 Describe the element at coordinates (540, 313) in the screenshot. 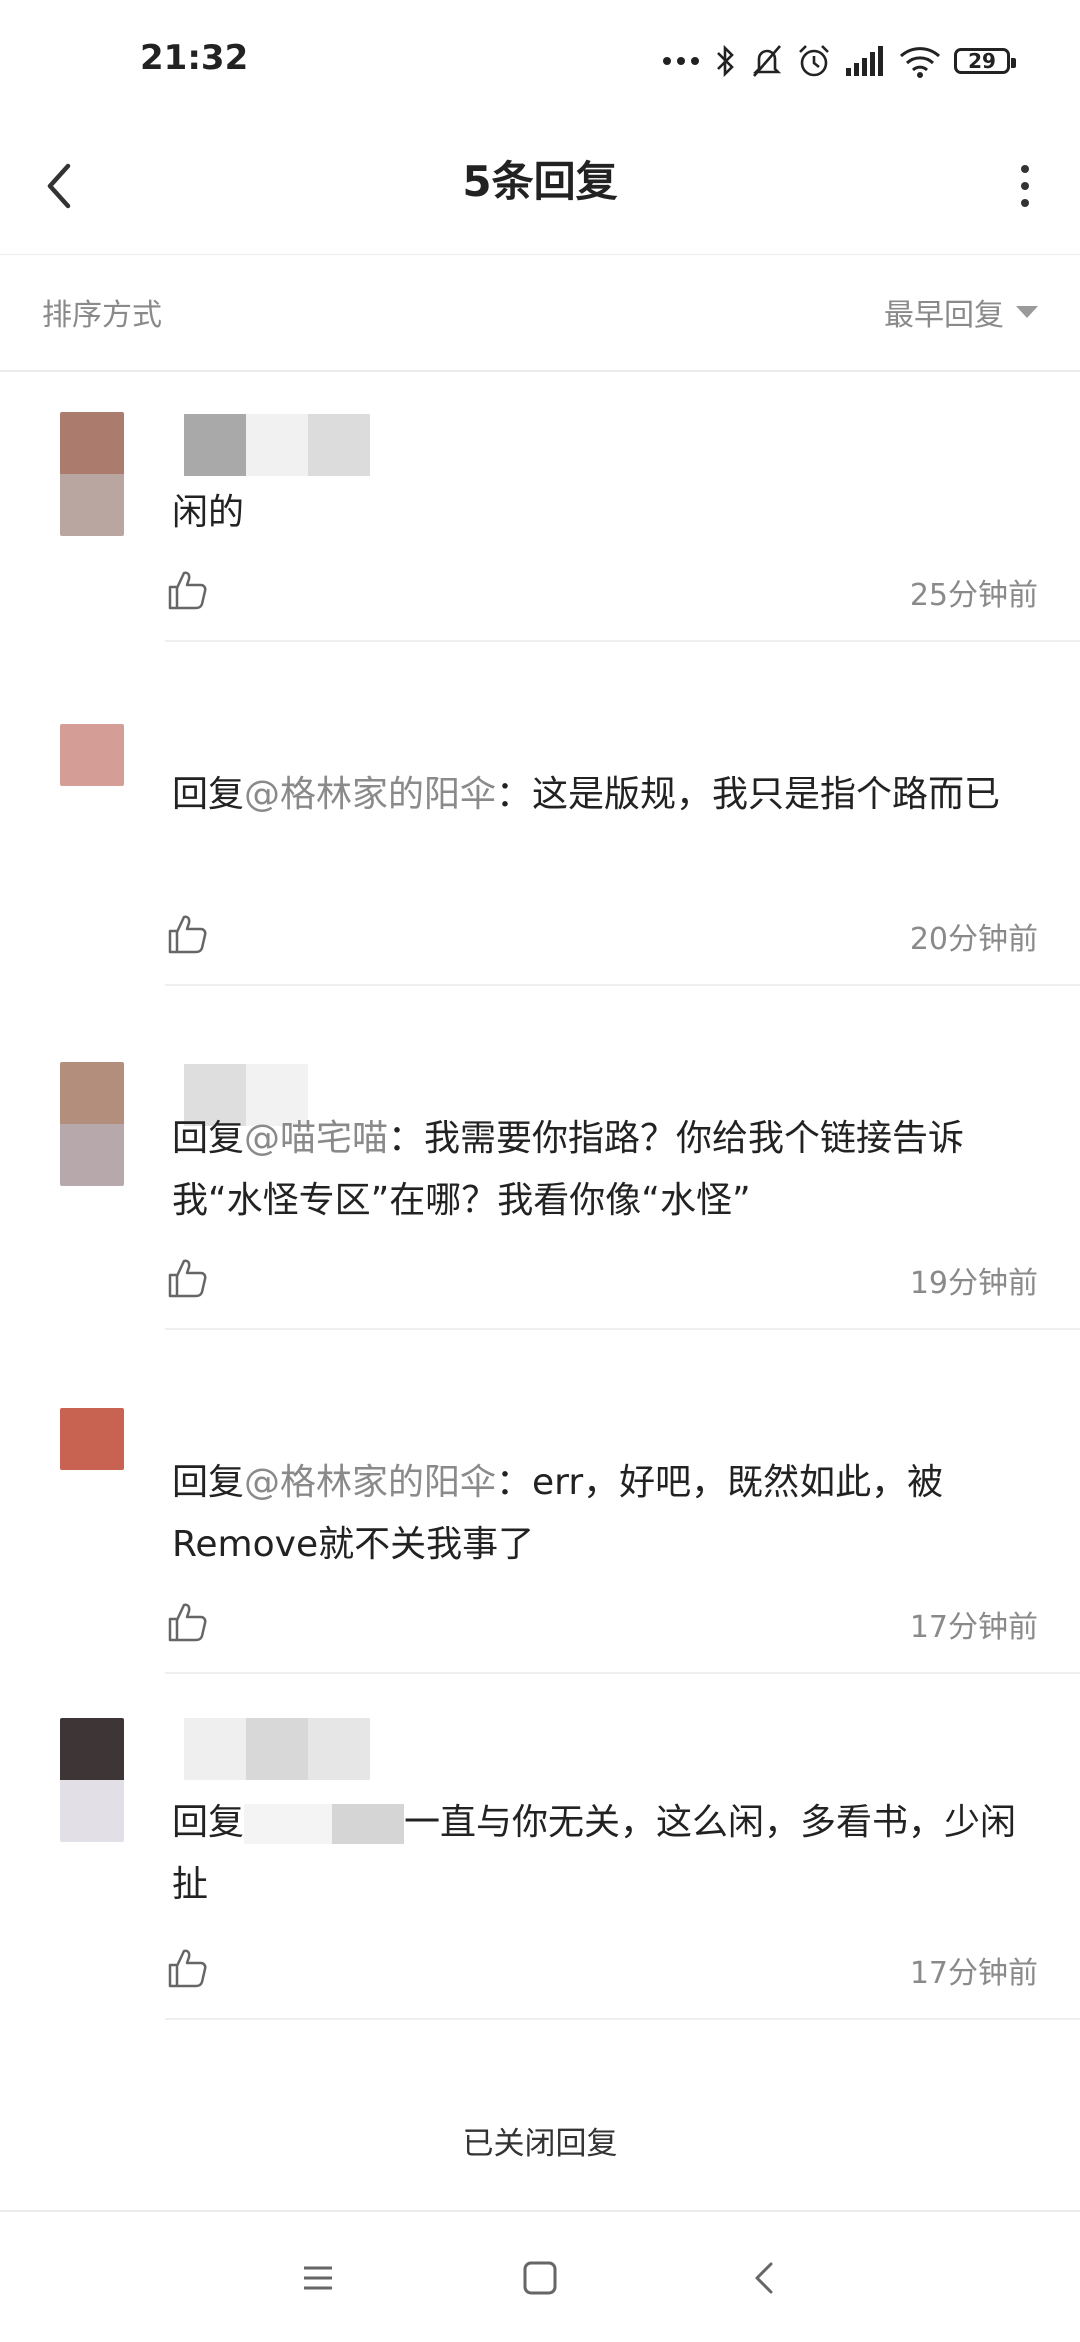

I see `sort-bar: 排序方式 最早回复` at that location.